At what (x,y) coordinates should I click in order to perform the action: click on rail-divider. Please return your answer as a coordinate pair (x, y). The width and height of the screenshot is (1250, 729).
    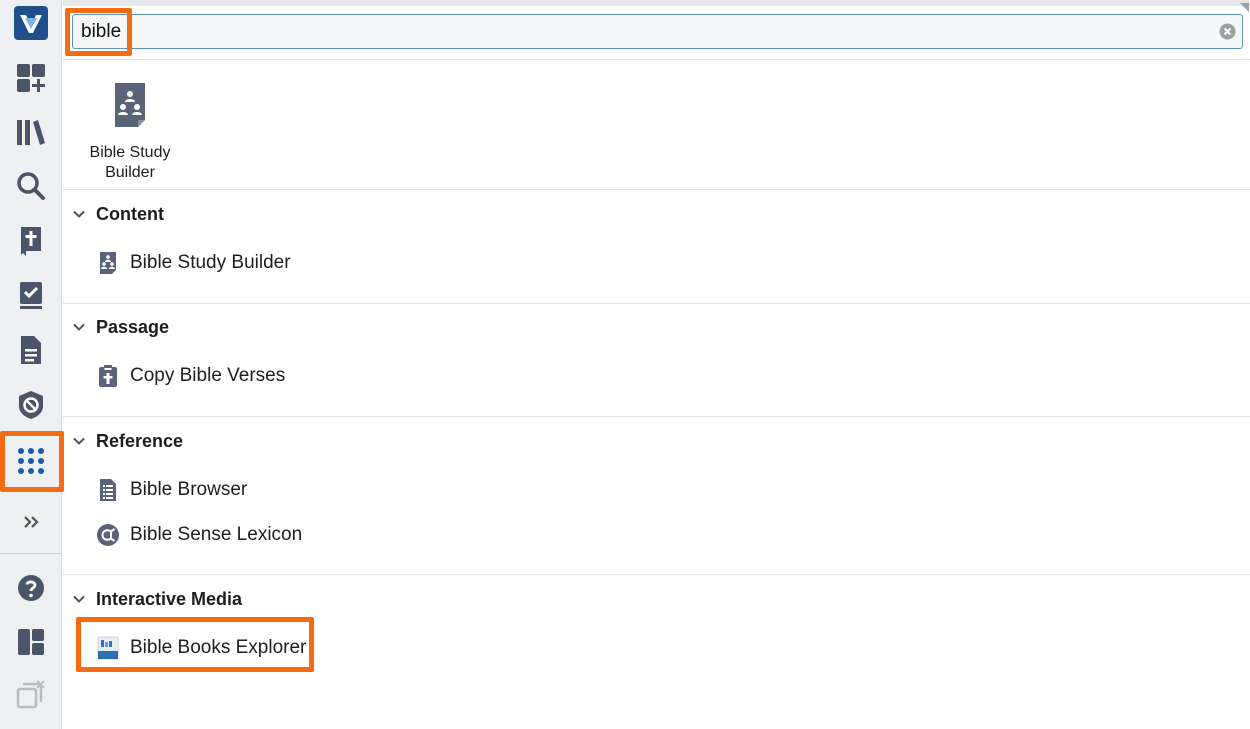
    Looking at the image, I should click on (31, 553).